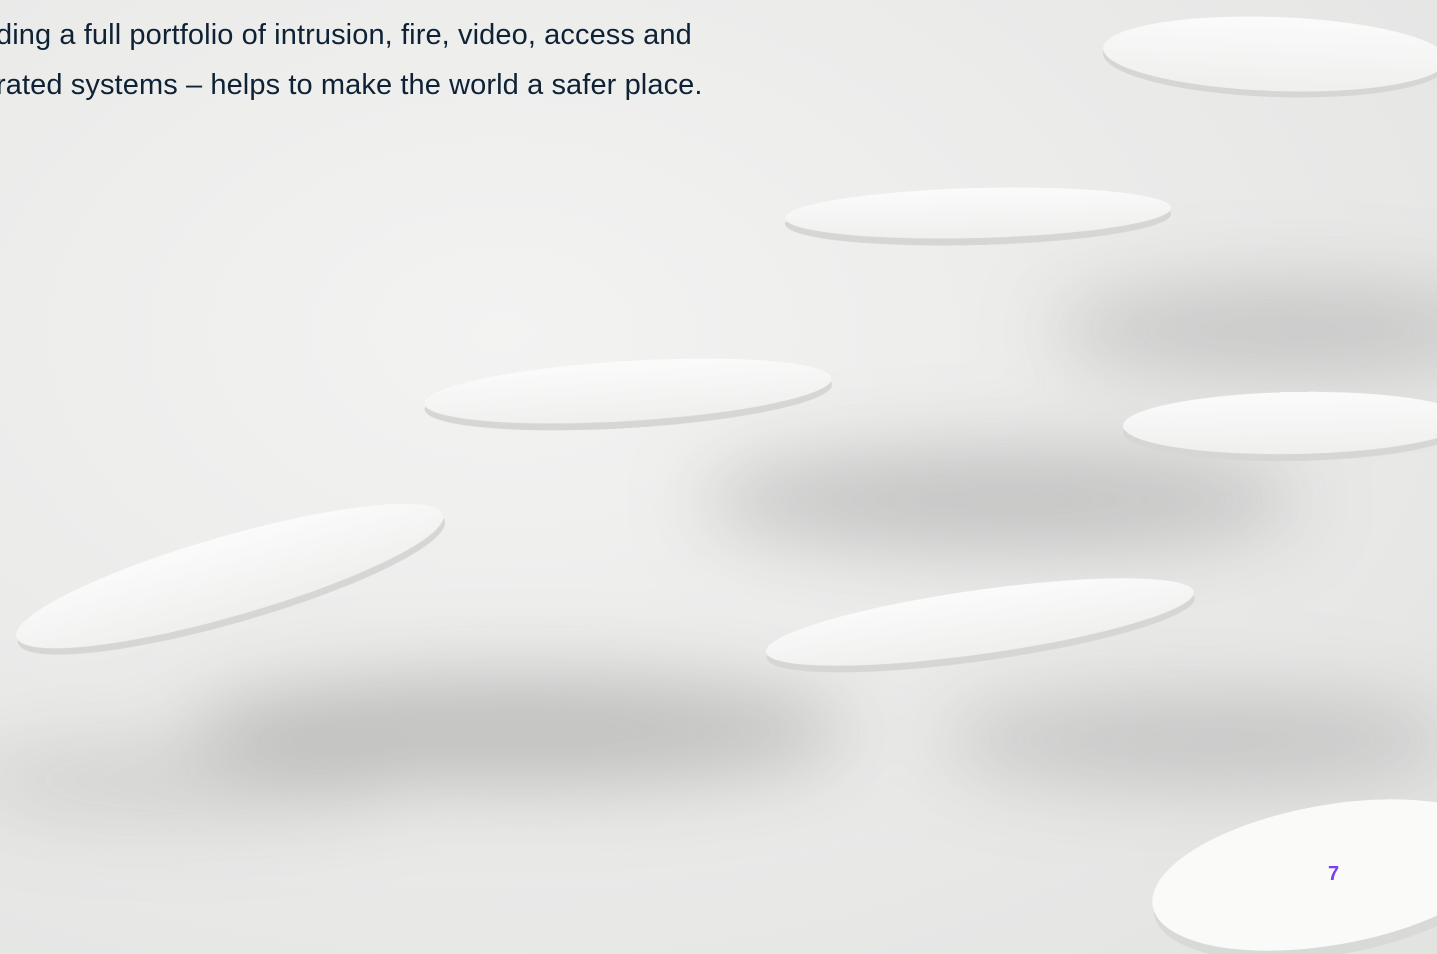 The width and height of the screenshot is (1437, 954). I want to click on page-number: 7, so click(1334, 874).